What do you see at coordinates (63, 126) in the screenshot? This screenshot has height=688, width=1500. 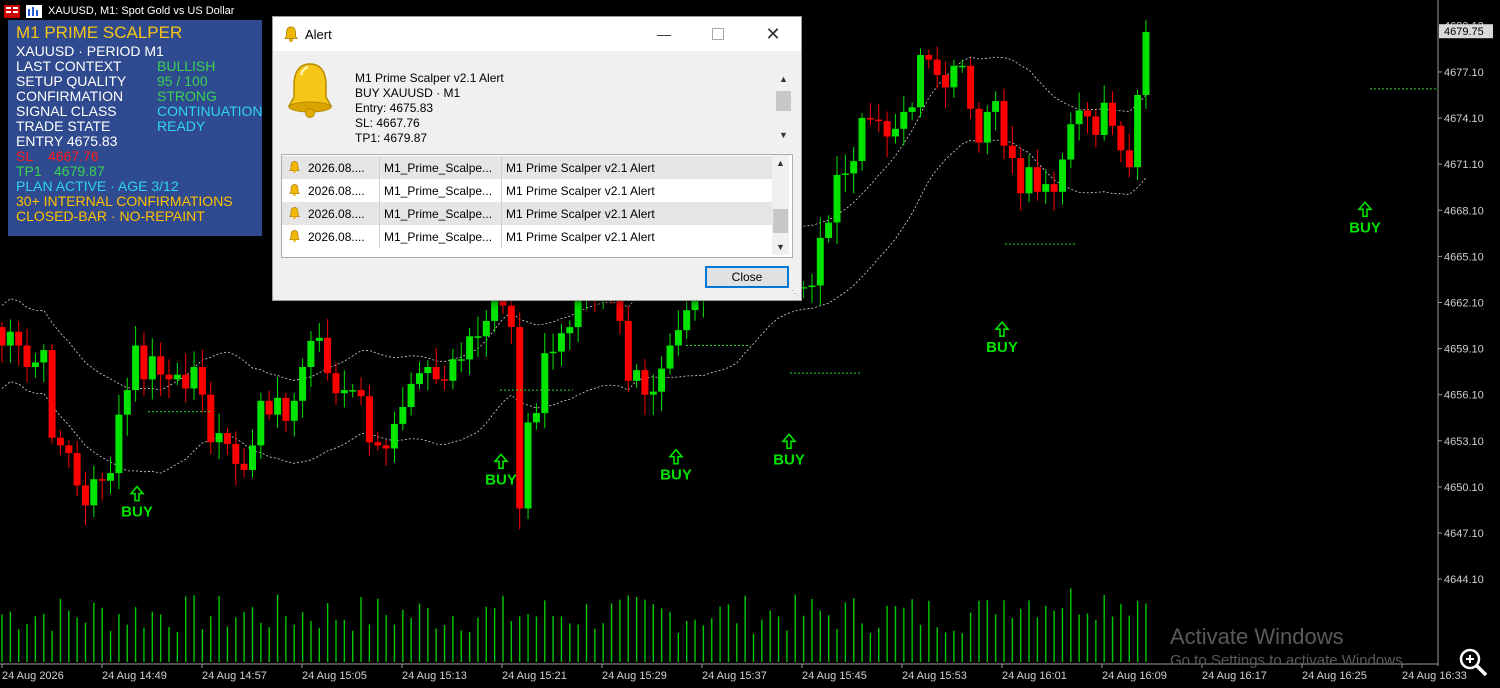 I see `label: TRADE STATE` at bounding box center [63, 126].